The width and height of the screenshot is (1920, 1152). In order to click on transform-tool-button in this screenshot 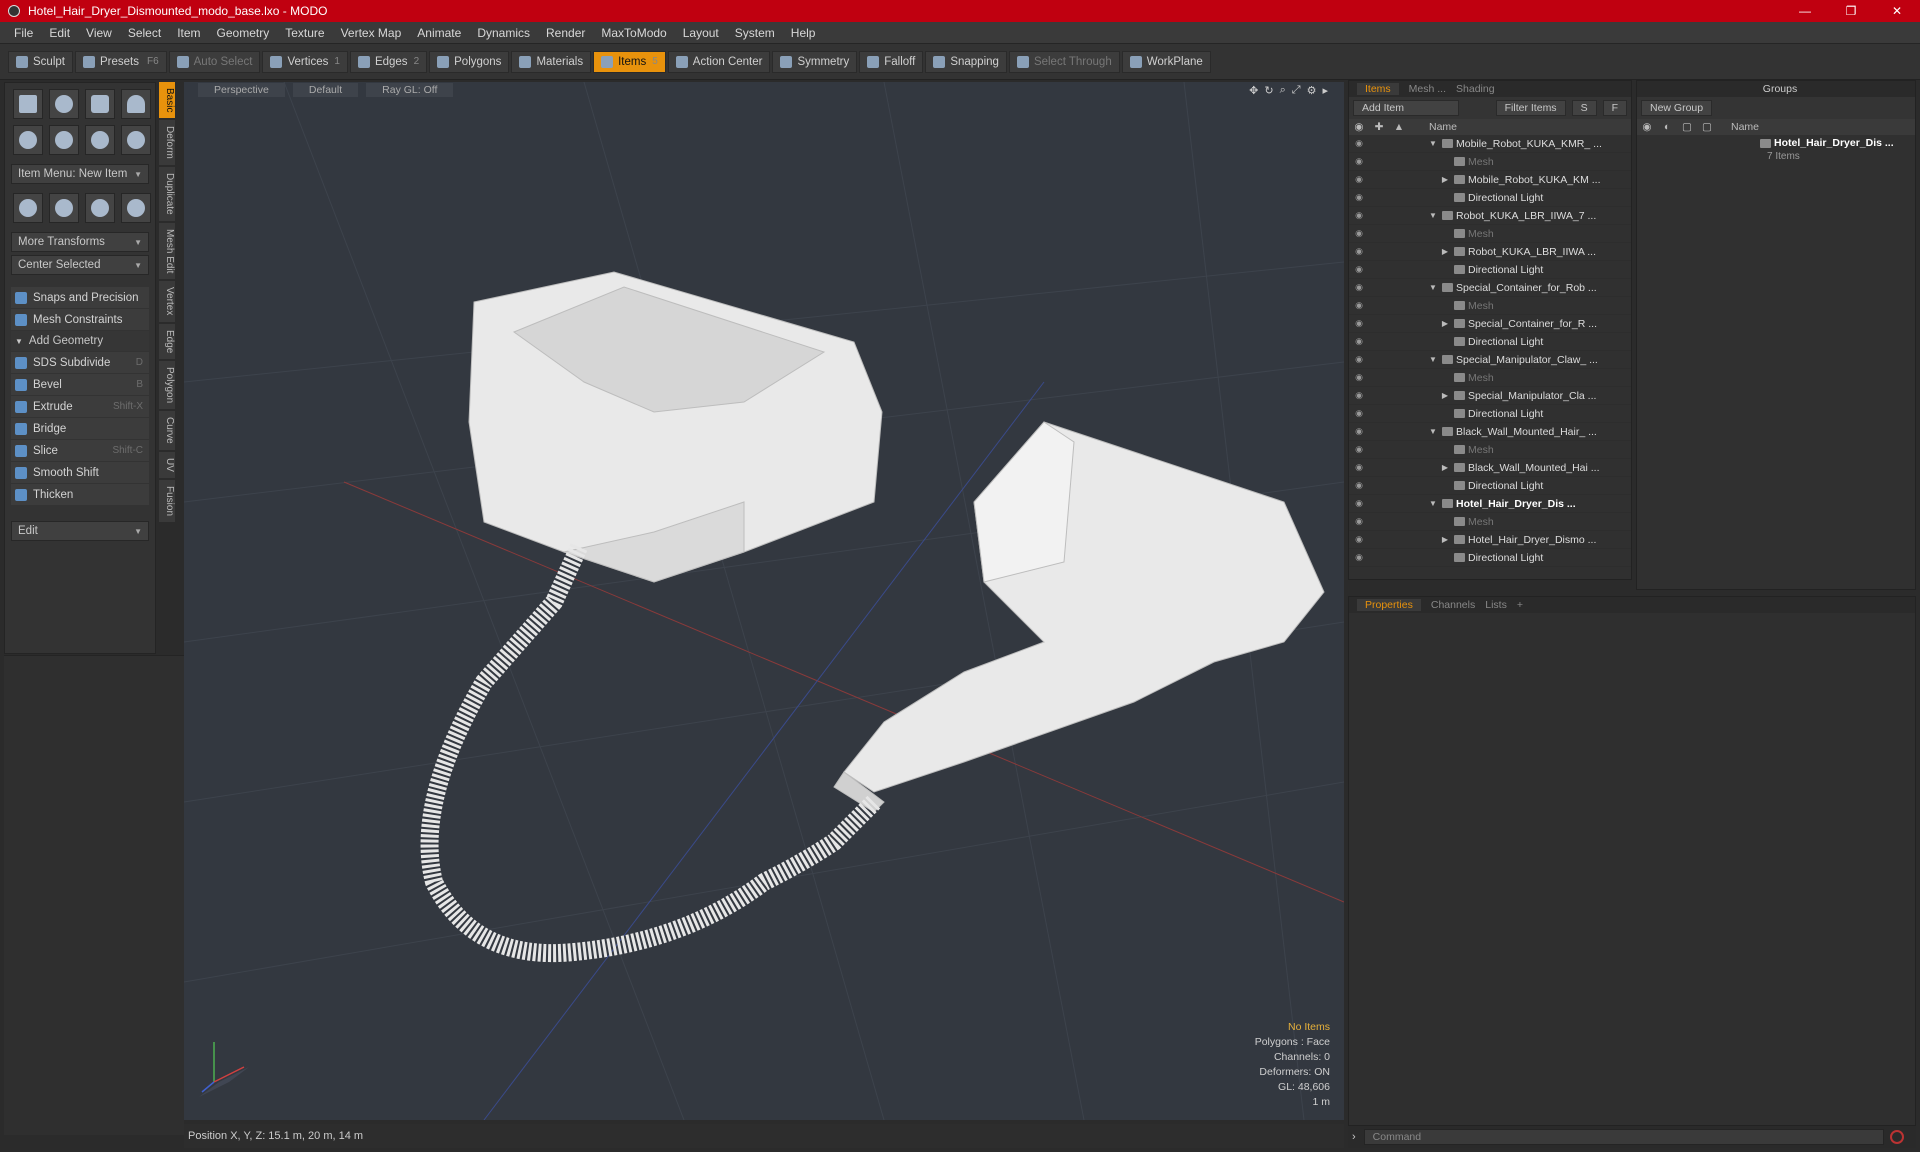, I will do `click(136, 208)`.